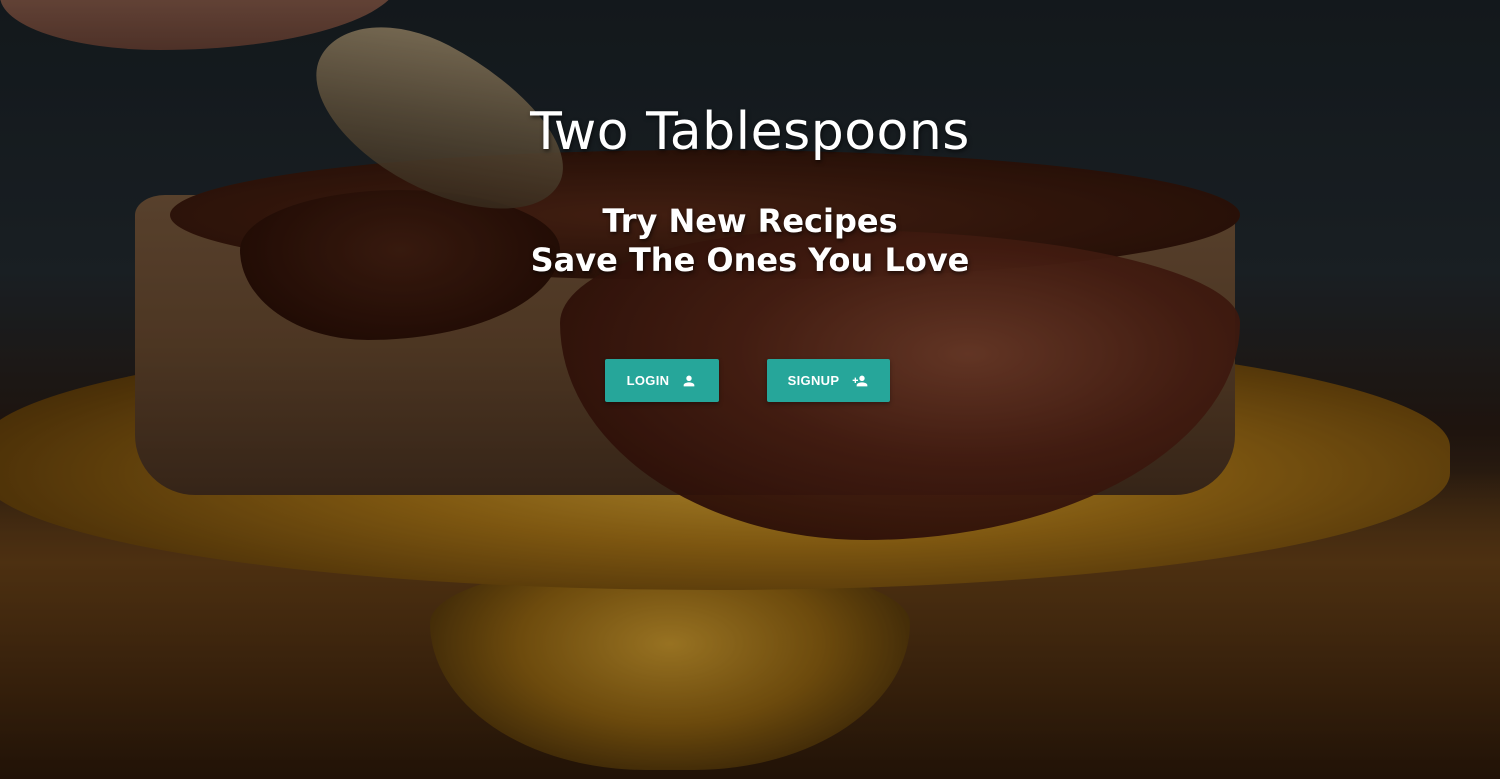 This screenshot has width=1500, height=779. I want to click on tagline-line-1: Try New Recipes, so click(750, 221).